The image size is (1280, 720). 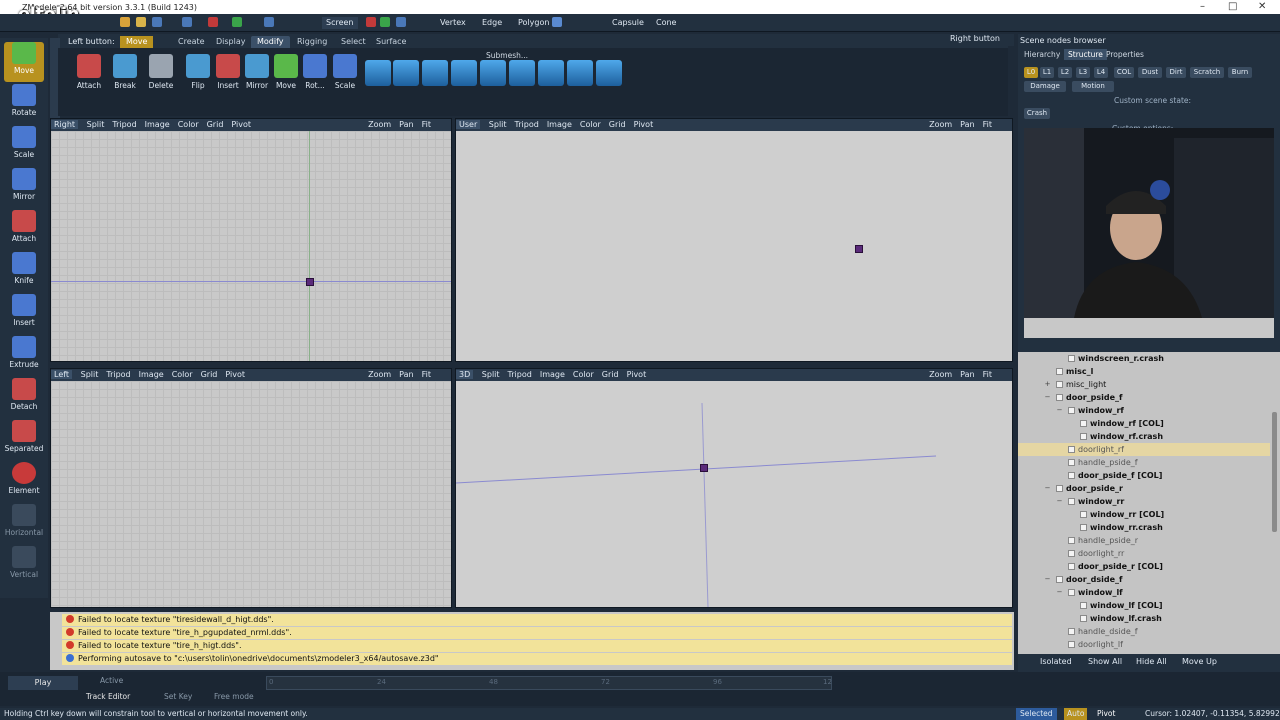 I want to click on tripod-menu: Tripod, so click(x=520, y=374).